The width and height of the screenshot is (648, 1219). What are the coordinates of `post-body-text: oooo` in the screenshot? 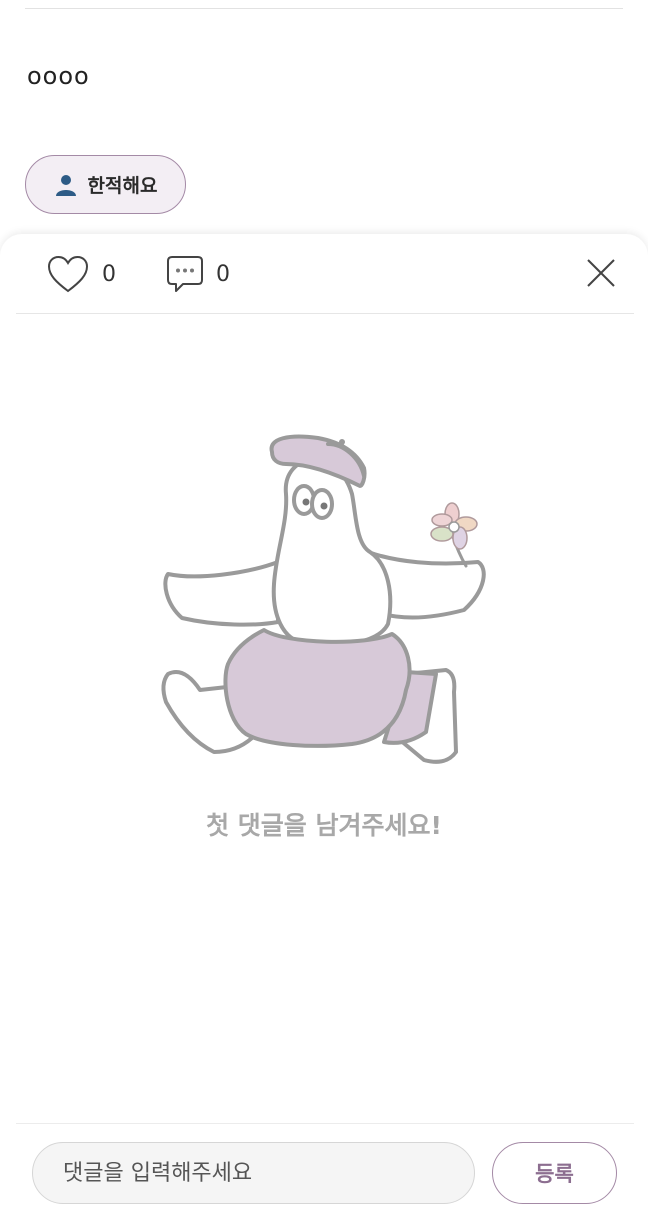 It's located at (58, 76).